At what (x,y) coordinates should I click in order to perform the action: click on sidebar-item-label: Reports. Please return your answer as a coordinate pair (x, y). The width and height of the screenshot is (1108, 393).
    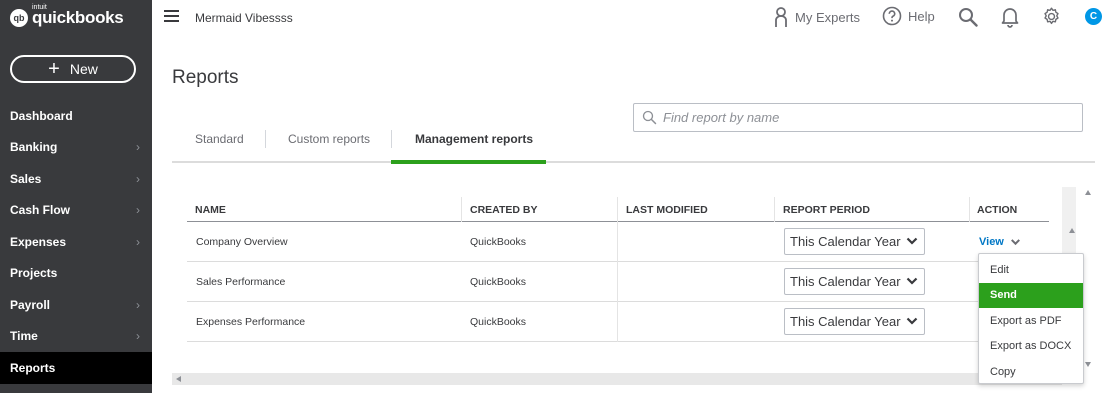
    Looking at the image, I should click on (33, 367).